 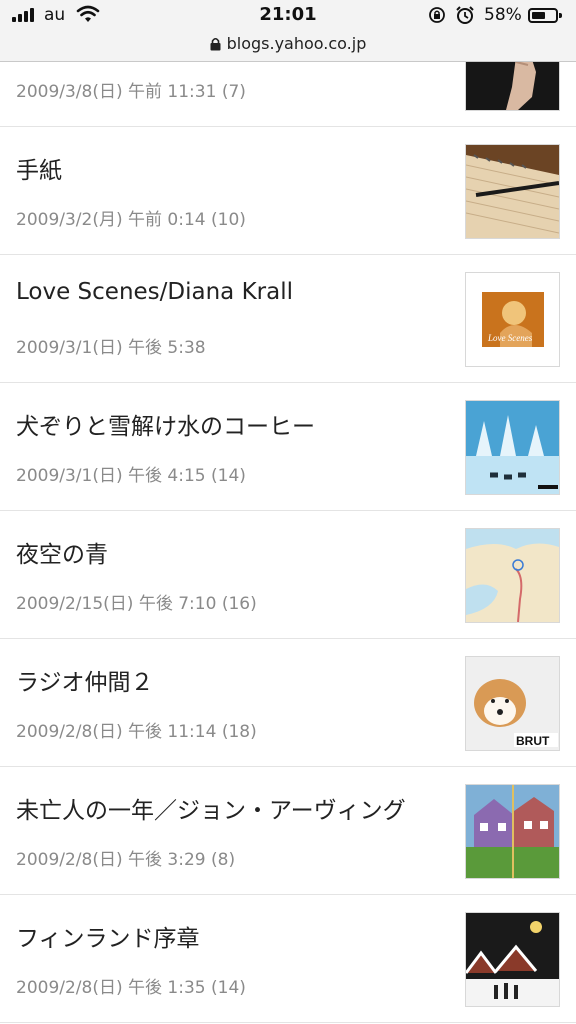 I want to click on status-bar: au 21:01 58%, so click(x=288, y=16).